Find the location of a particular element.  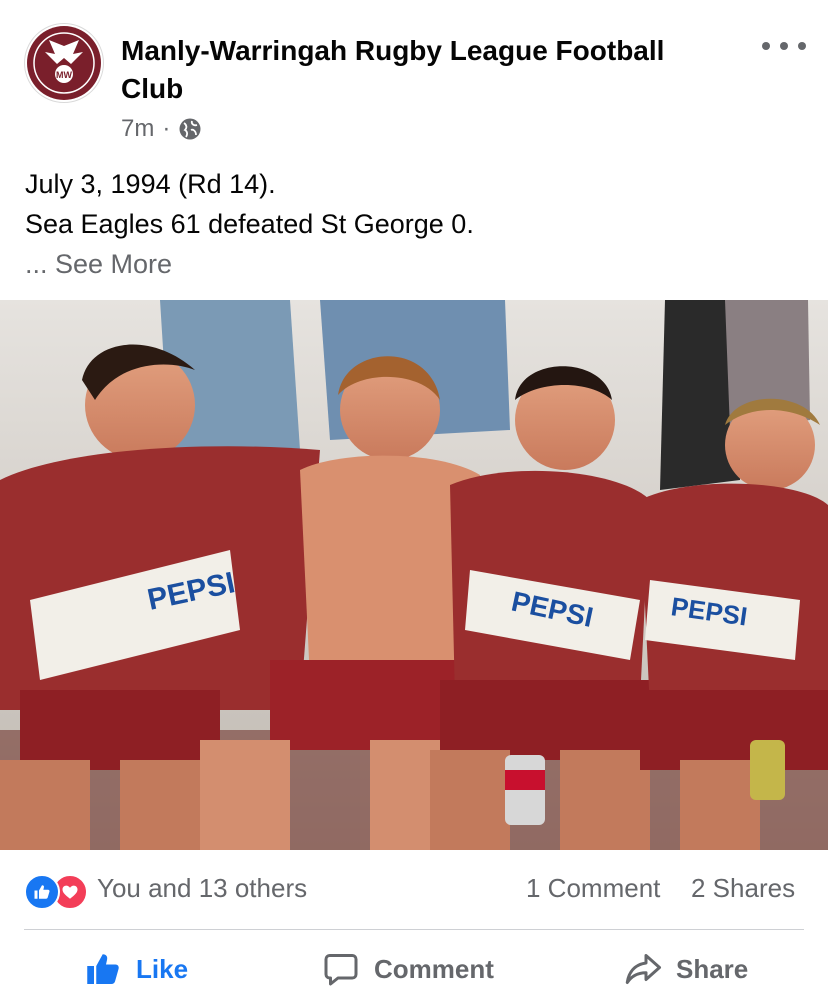

reactions-summary: You and 13 others 1 Comment 2 Shares is located at coordinates (414, 890).